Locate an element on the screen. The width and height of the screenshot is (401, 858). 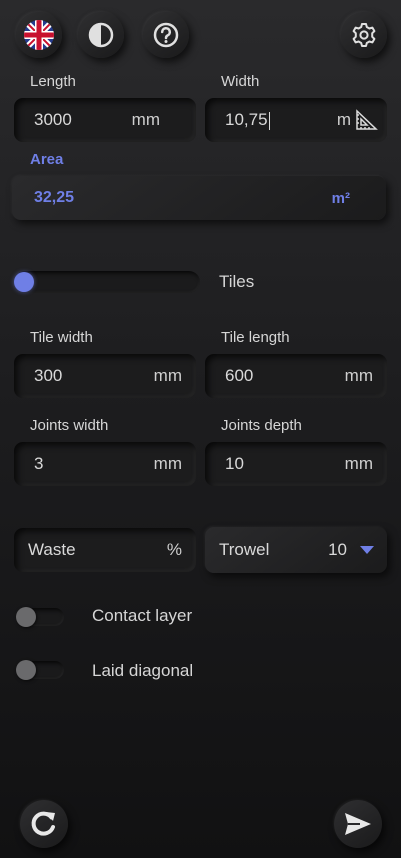
waste-field: Waste % is located at coordinates (105, 550).